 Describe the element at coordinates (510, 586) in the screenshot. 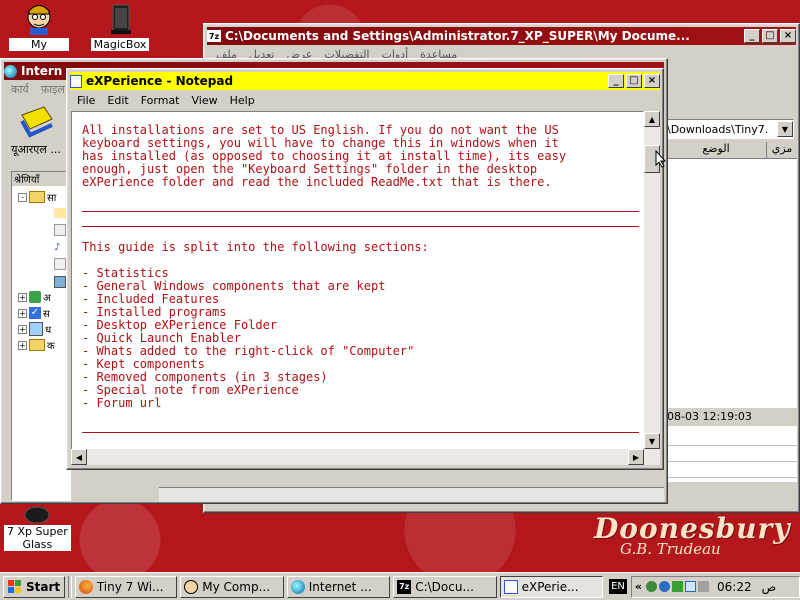

I see `notepad-icon` at that location.